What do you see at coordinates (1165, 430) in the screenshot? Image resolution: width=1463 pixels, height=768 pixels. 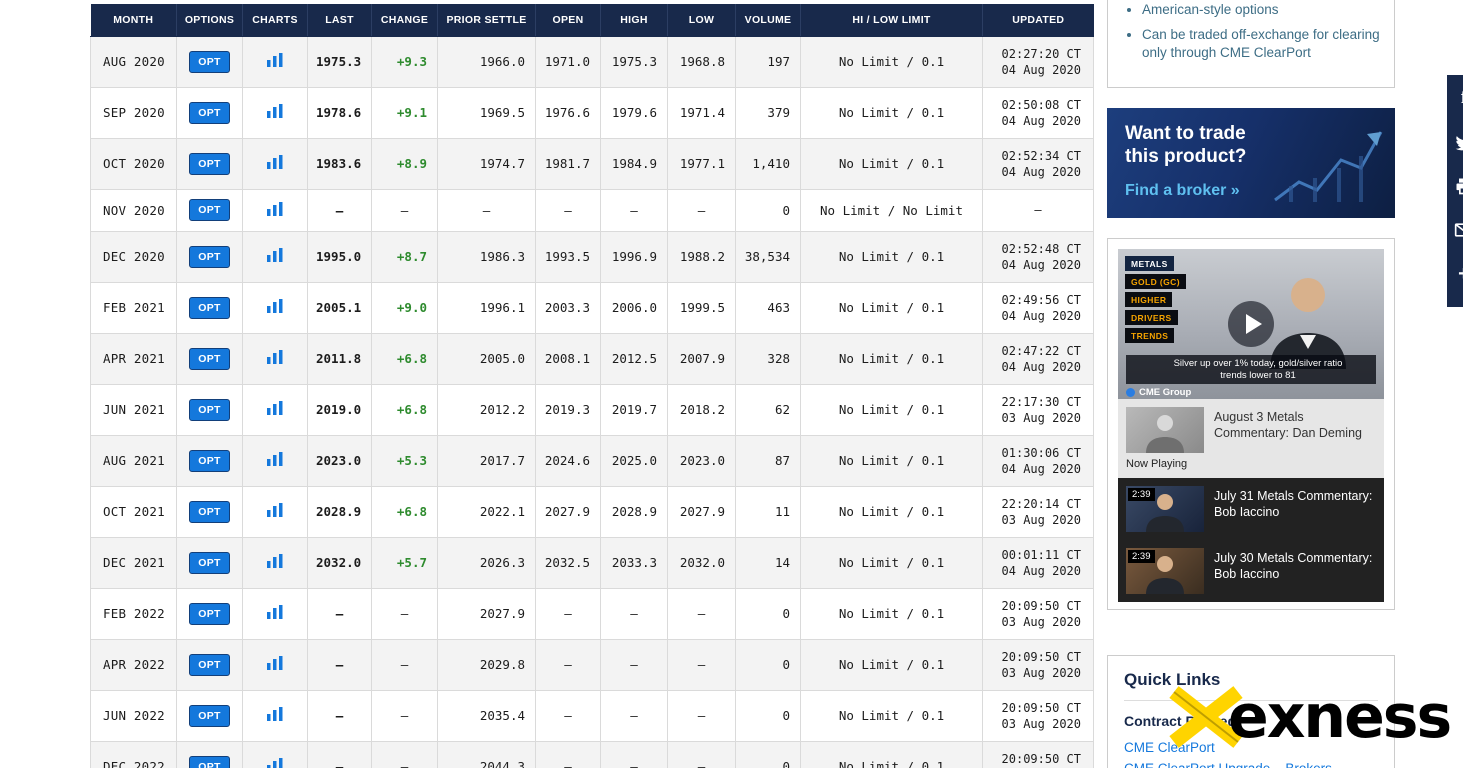 I see `video-thumbnail` at bounding box center [1165, 430].